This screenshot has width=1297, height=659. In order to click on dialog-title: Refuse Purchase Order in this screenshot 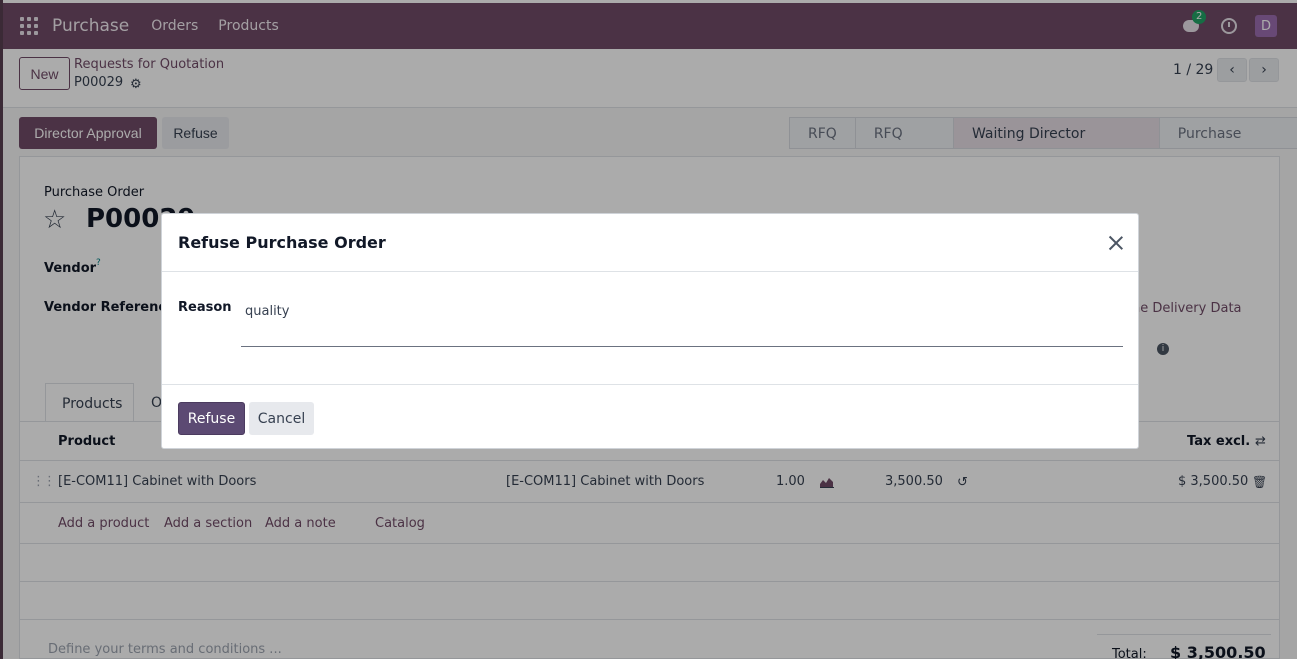, I will do `click(282, 242)`.